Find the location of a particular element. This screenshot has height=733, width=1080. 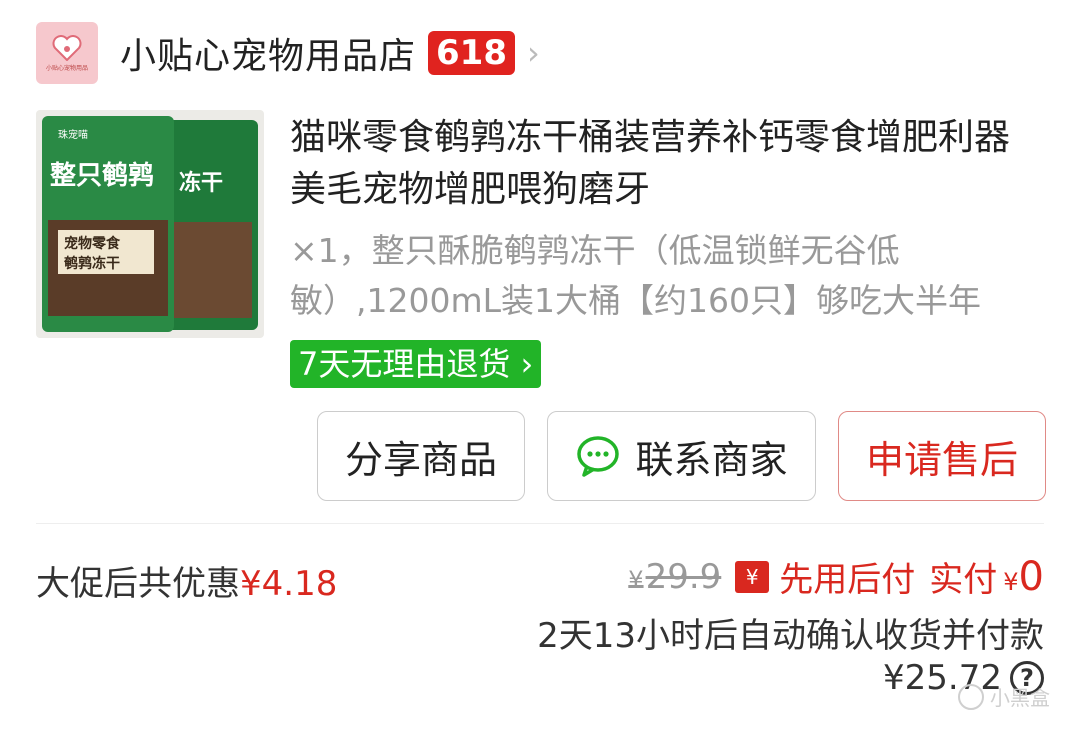

contact-seller-button: 联系商家 is located at coordinates (681, 456).